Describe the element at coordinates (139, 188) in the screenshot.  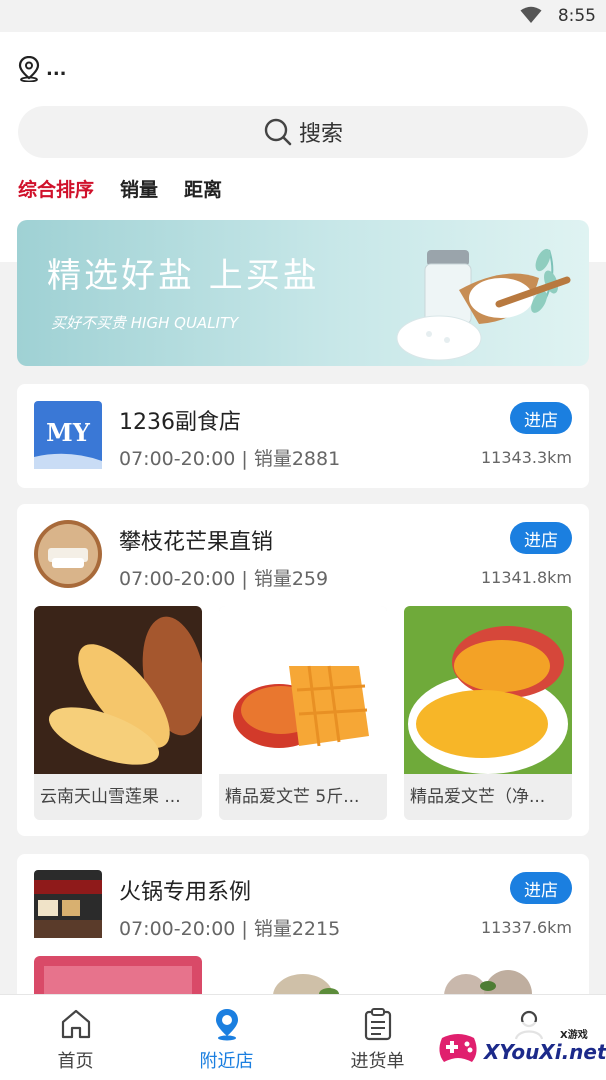
I see `sort-tab-sales: 销量` at that location.